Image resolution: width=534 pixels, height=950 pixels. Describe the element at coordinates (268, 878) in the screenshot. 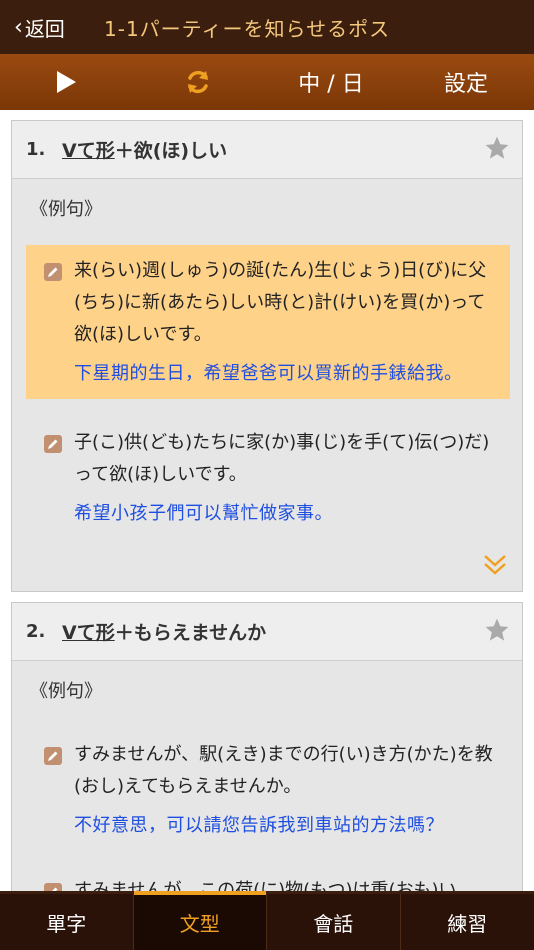

I see `example-item: すみませんが、この荷(に)物(もつ)は重(おも)い` at that location.